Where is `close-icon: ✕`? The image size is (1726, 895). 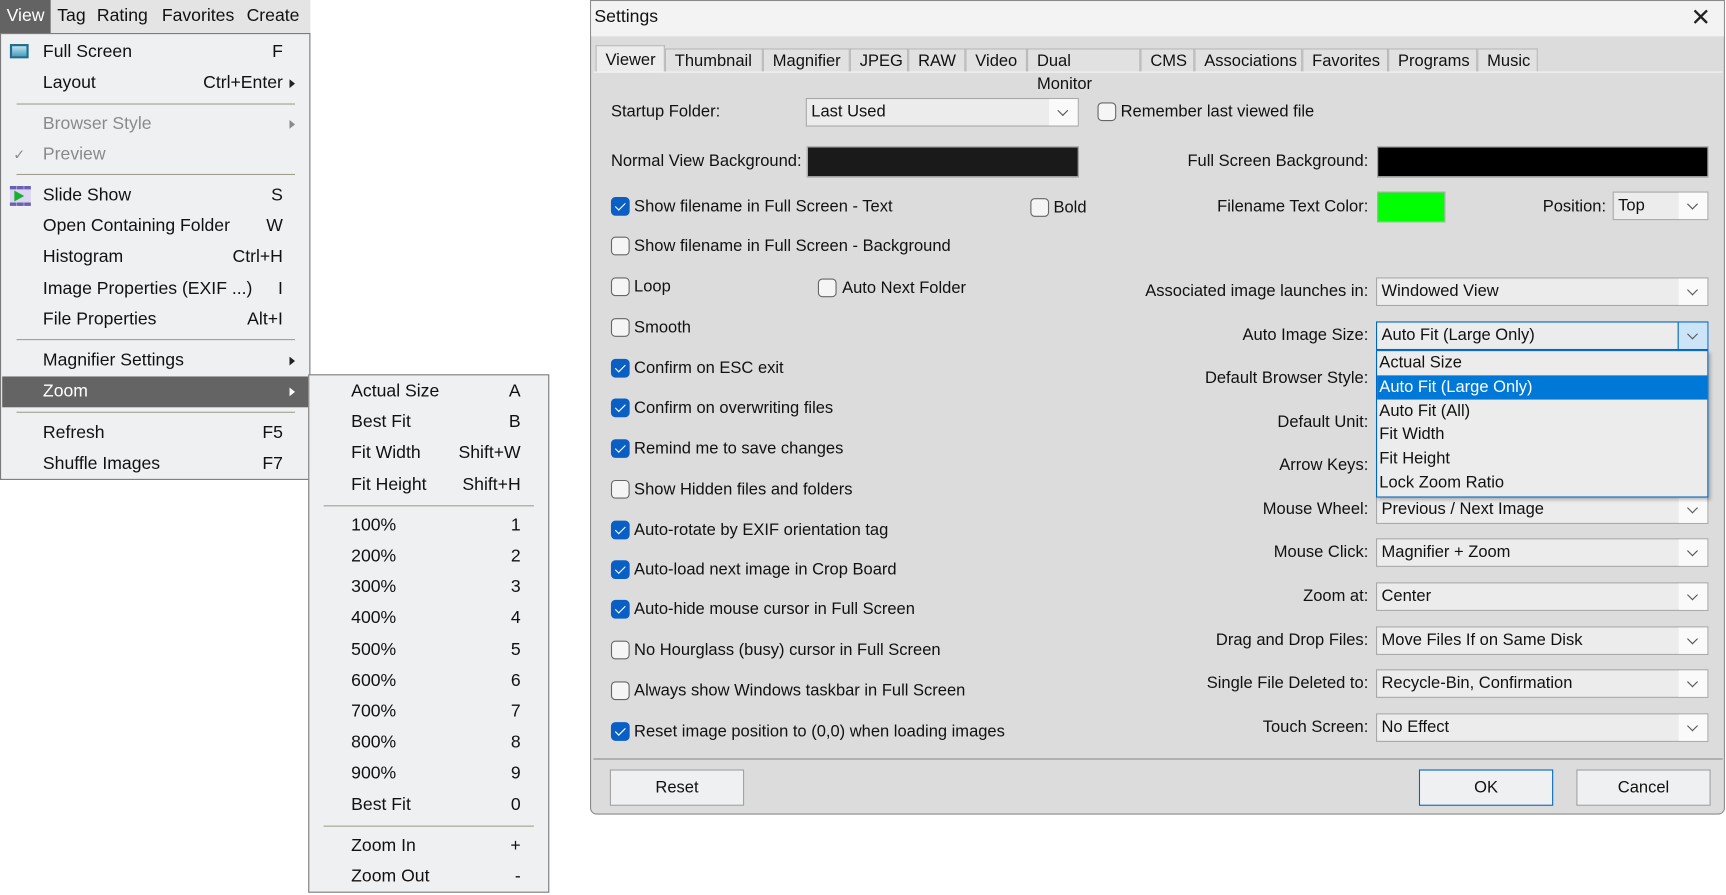 close-icon: ✕ is located at coordinates (1700, 17).